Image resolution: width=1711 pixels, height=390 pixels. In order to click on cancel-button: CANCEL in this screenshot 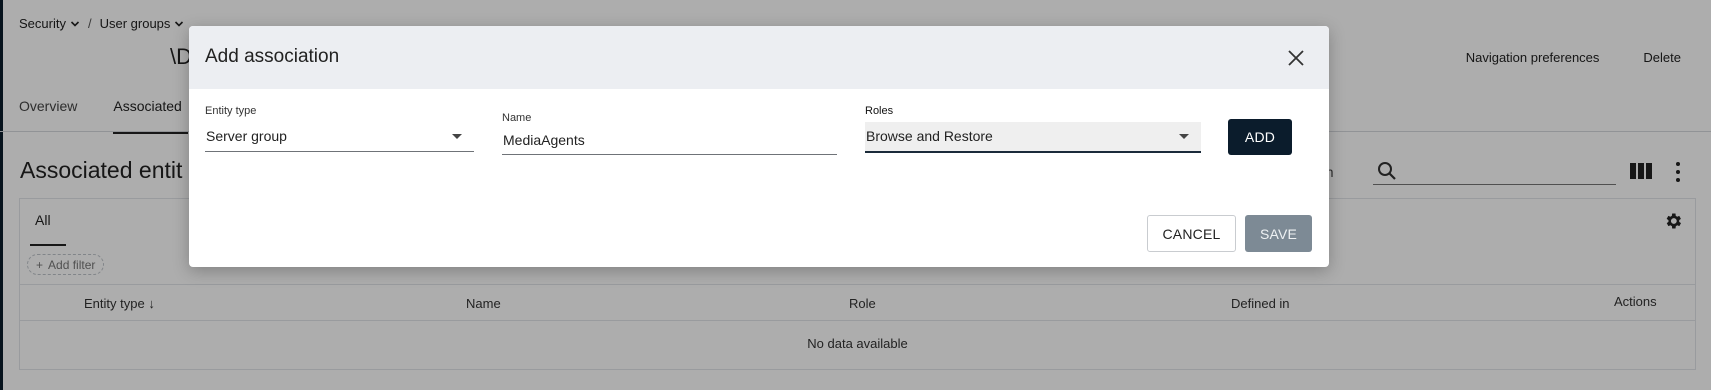, I will do `click(1191, 233)`.